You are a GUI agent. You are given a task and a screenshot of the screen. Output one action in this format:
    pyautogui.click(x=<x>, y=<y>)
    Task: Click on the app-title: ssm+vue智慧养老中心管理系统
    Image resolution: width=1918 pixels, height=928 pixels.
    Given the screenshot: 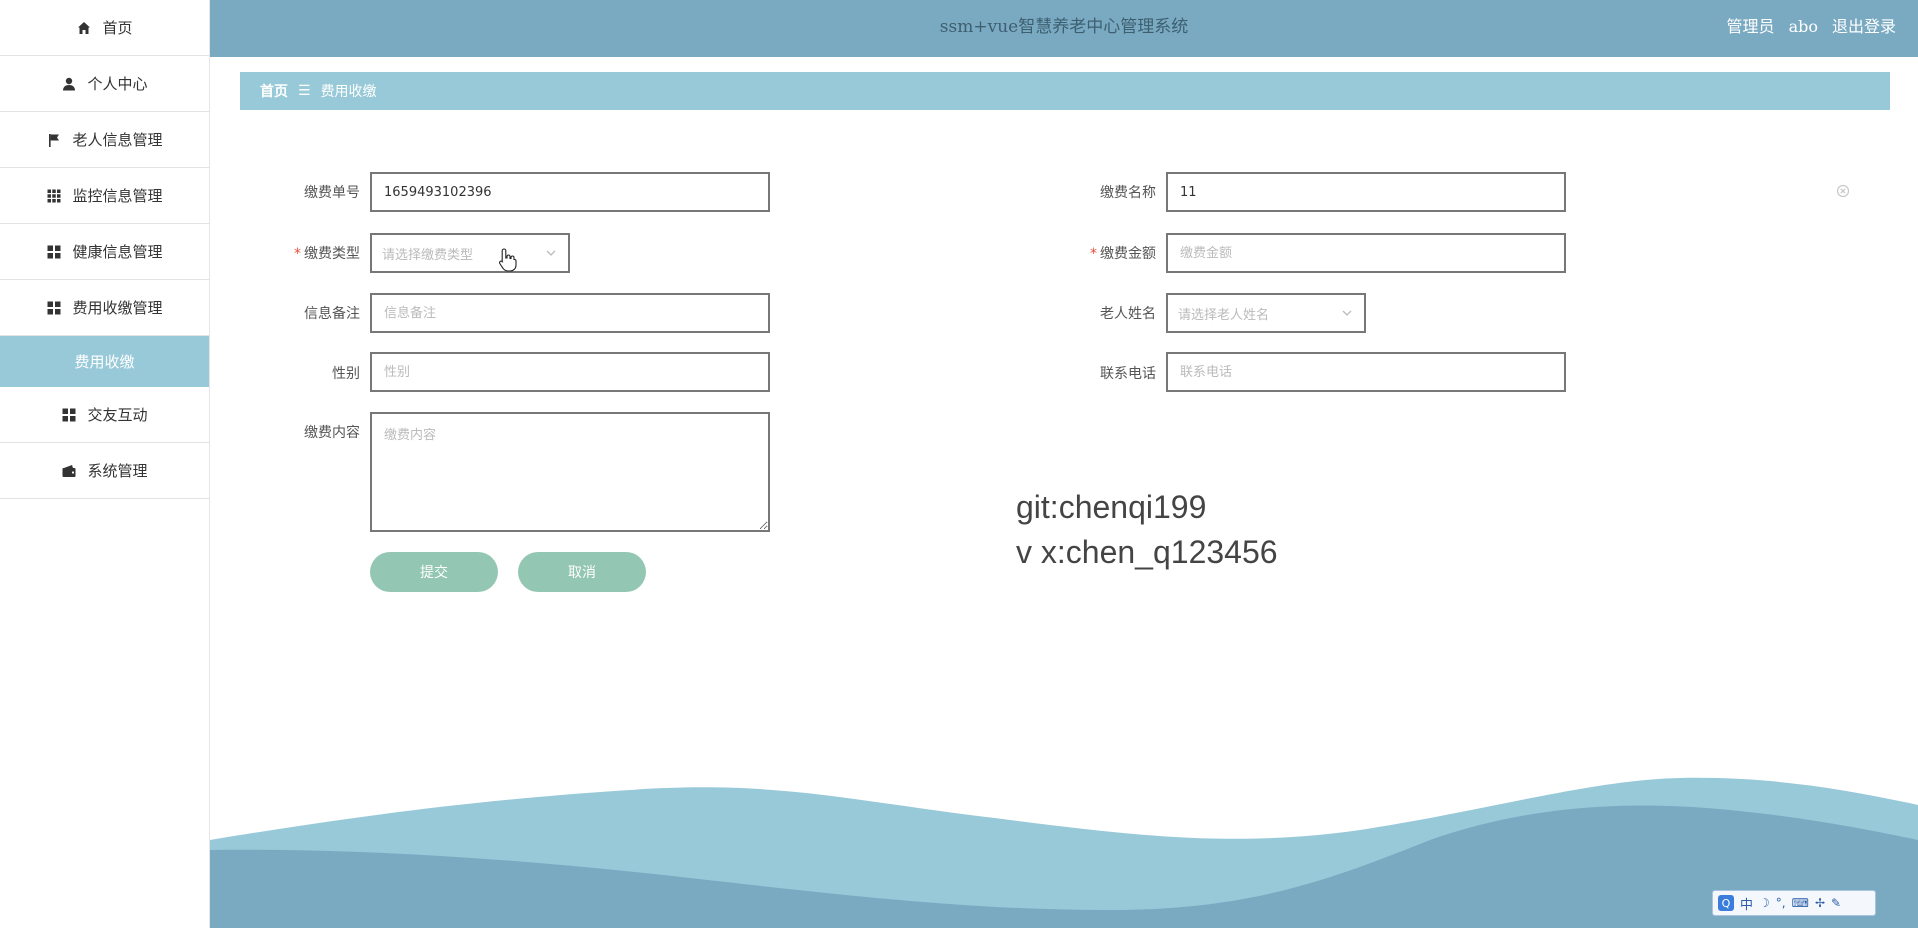 What is the action you would take?
    pyautogui.click(x=1064, y=27)
    